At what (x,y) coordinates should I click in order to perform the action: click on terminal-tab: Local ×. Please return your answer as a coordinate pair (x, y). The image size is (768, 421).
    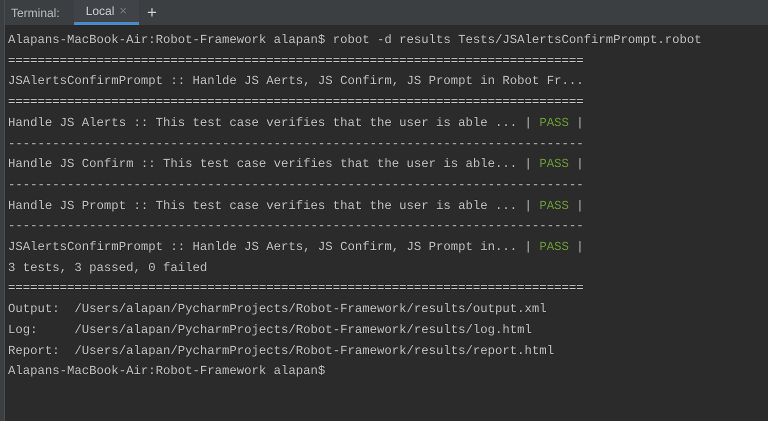
    Looking at the image, I should click on (106, 12).